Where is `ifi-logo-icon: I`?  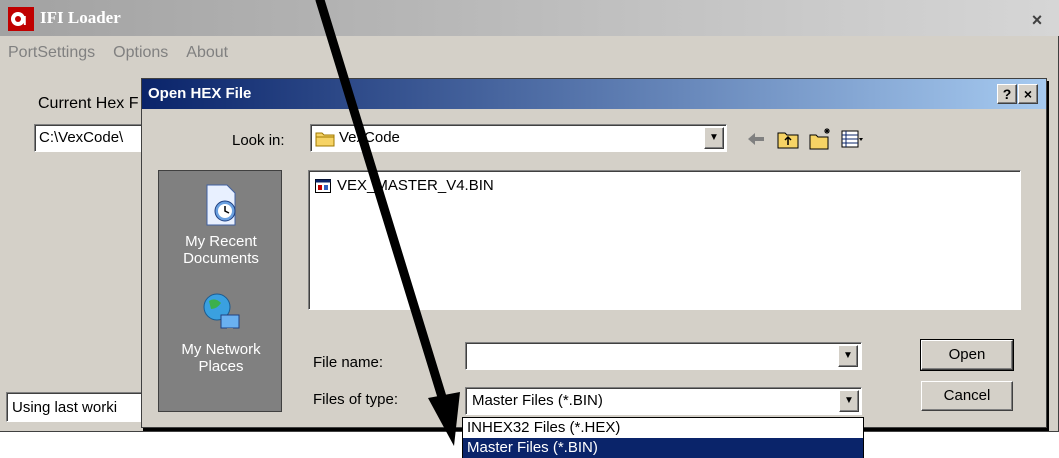
ifi-logo-icon: I is located at coordinates (21, 19).